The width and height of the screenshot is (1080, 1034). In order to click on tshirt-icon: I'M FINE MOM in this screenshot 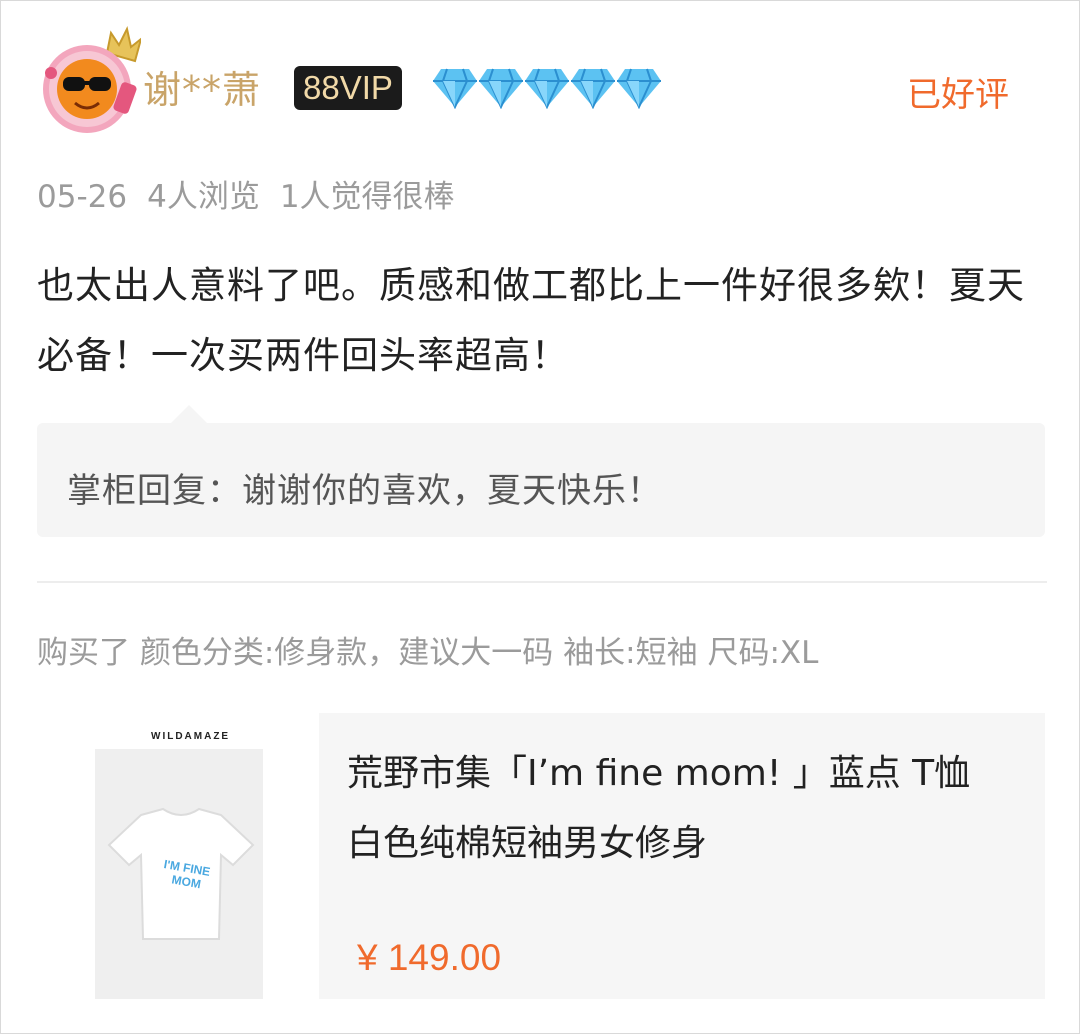, I will do `click(181, 873)`.